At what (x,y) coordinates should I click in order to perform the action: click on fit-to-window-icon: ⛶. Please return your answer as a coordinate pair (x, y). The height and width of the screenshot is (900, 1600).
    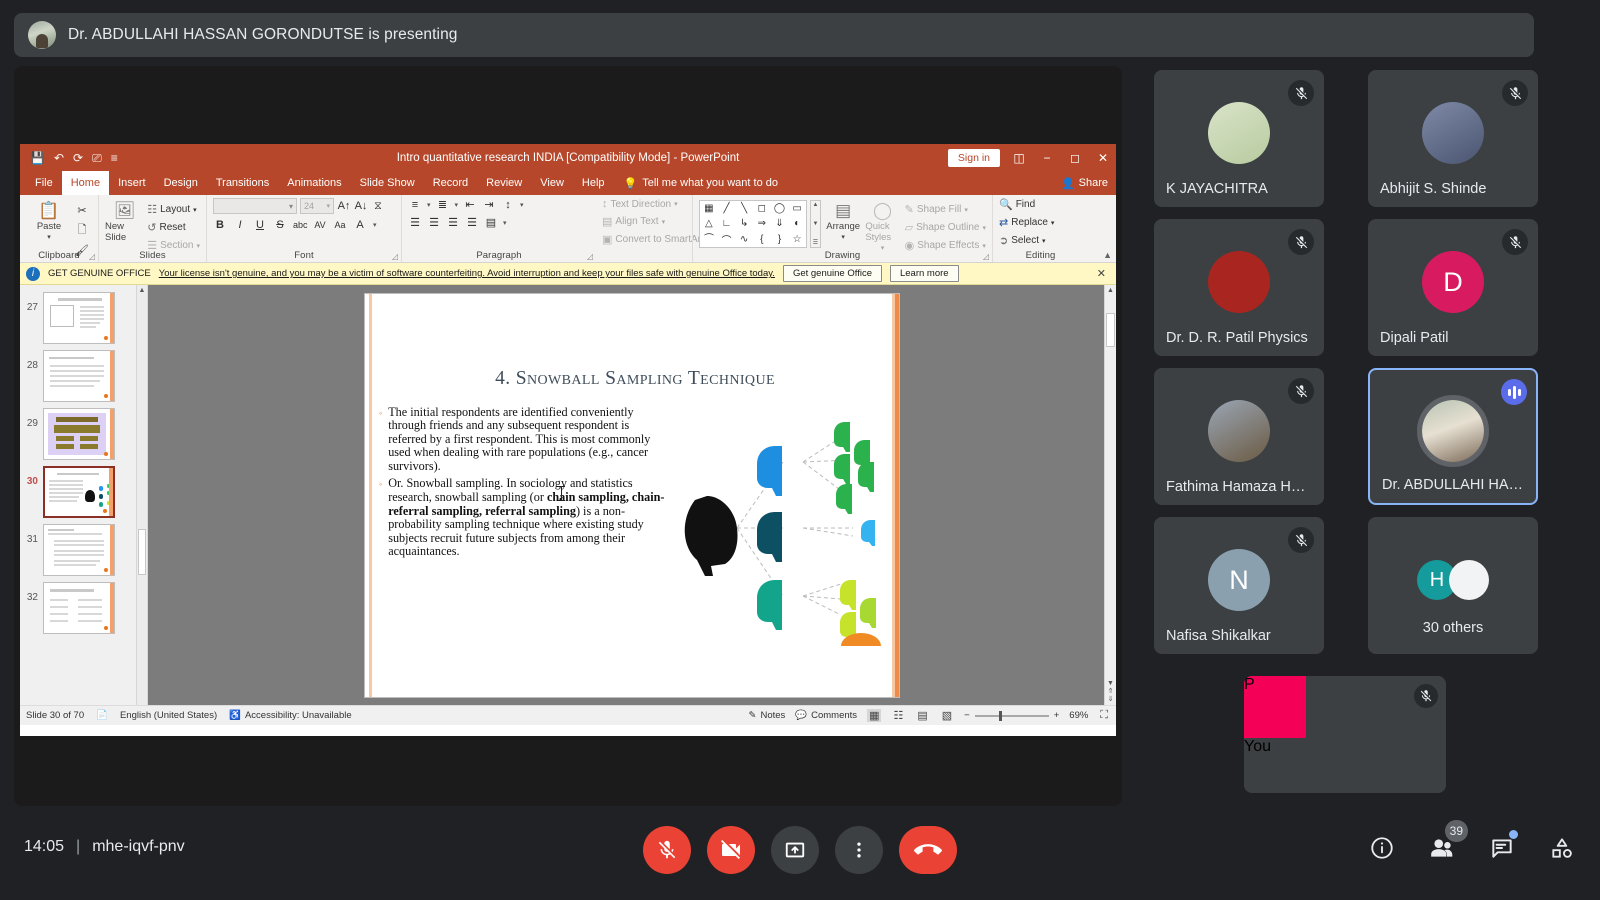
    Looking at the image, I should click on (1104, 715).